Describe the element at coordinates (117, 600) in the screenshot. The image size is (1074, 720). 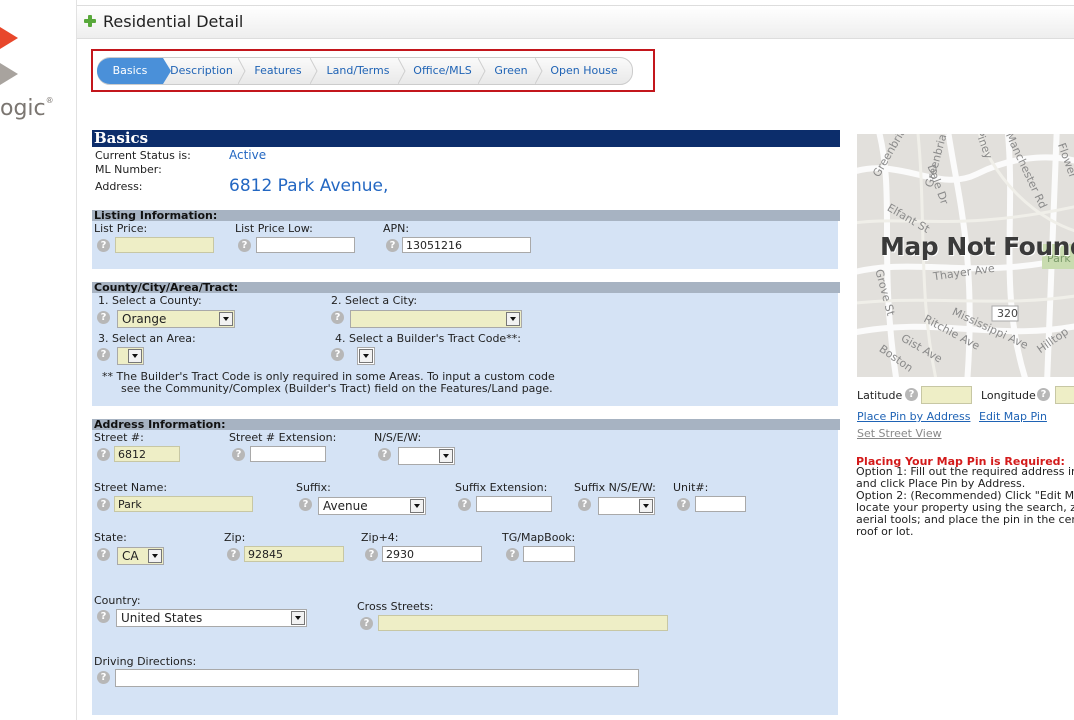
I see `country-label: Country:` at that location.